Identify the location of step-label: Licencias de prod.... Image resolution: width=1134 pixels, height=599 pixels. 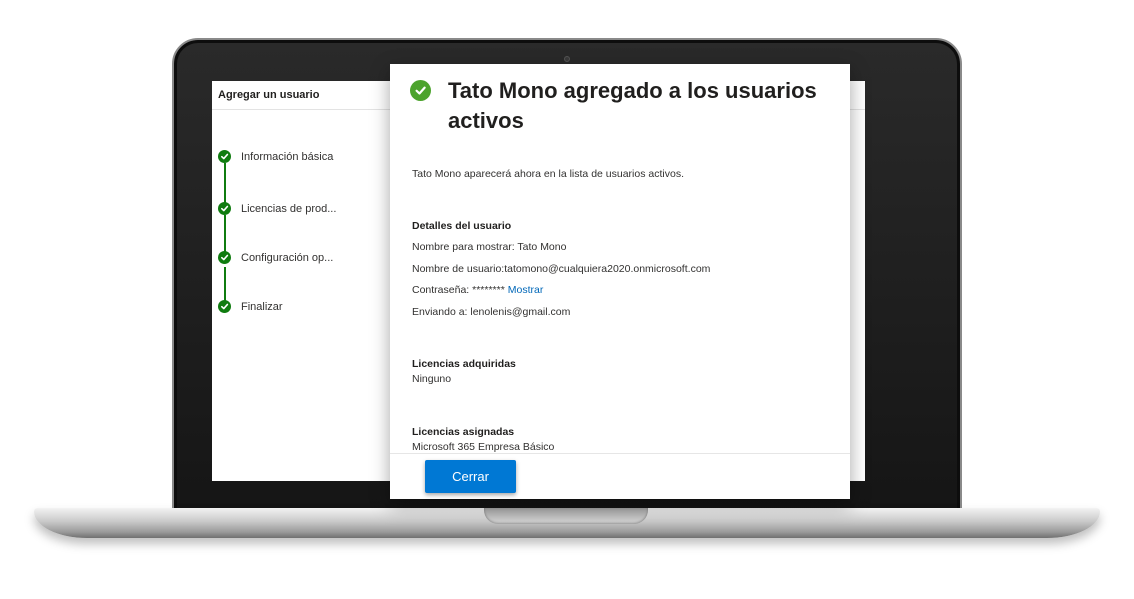
(289, 208).